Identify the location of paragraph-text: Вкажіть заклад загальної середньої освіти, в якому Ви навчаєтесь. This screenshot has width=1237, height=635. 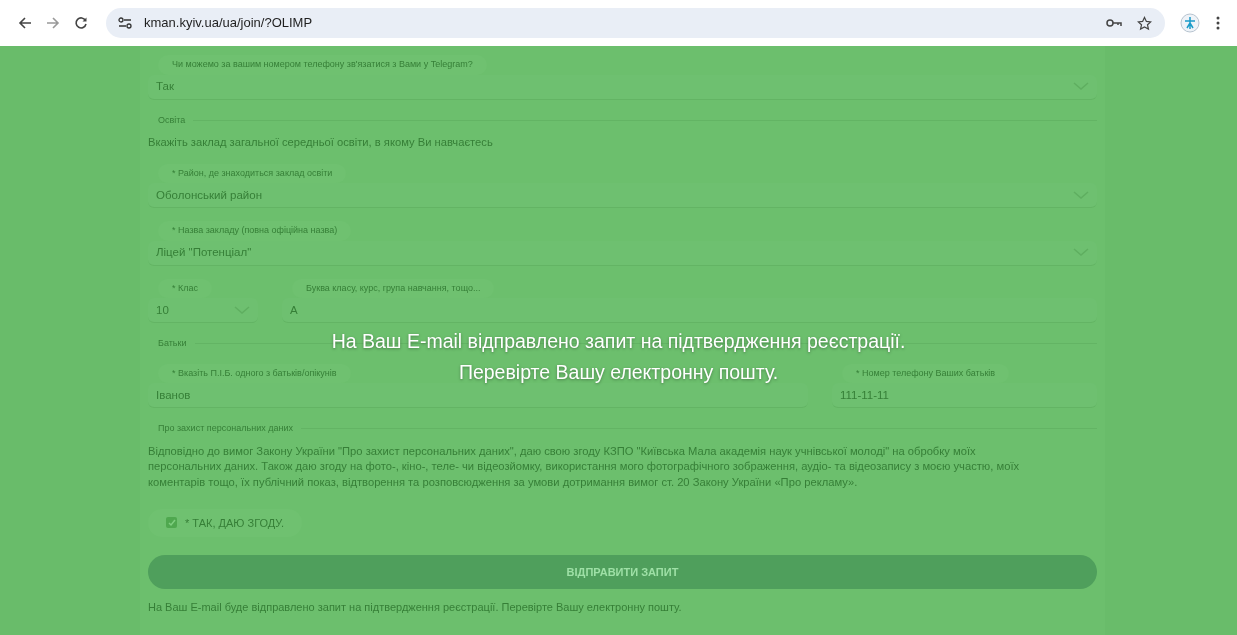
(321, 142).